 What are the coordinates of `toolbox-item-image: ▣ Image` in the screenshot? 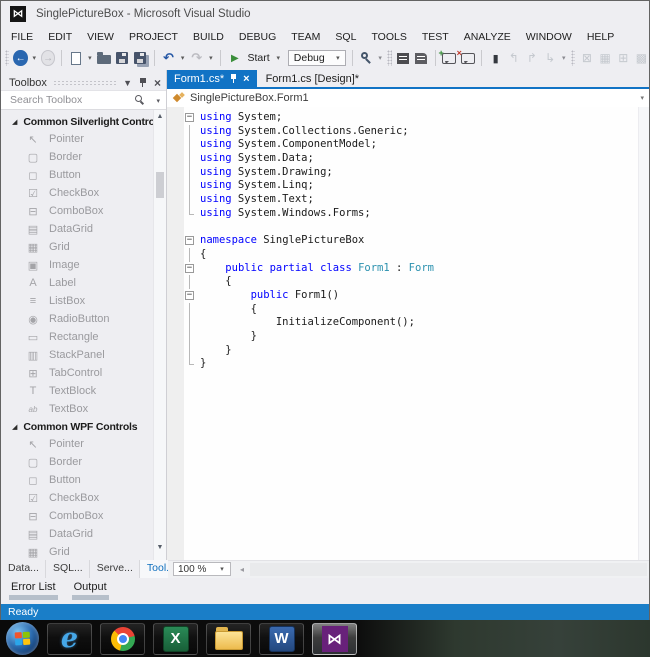 It's located at (77, 265).